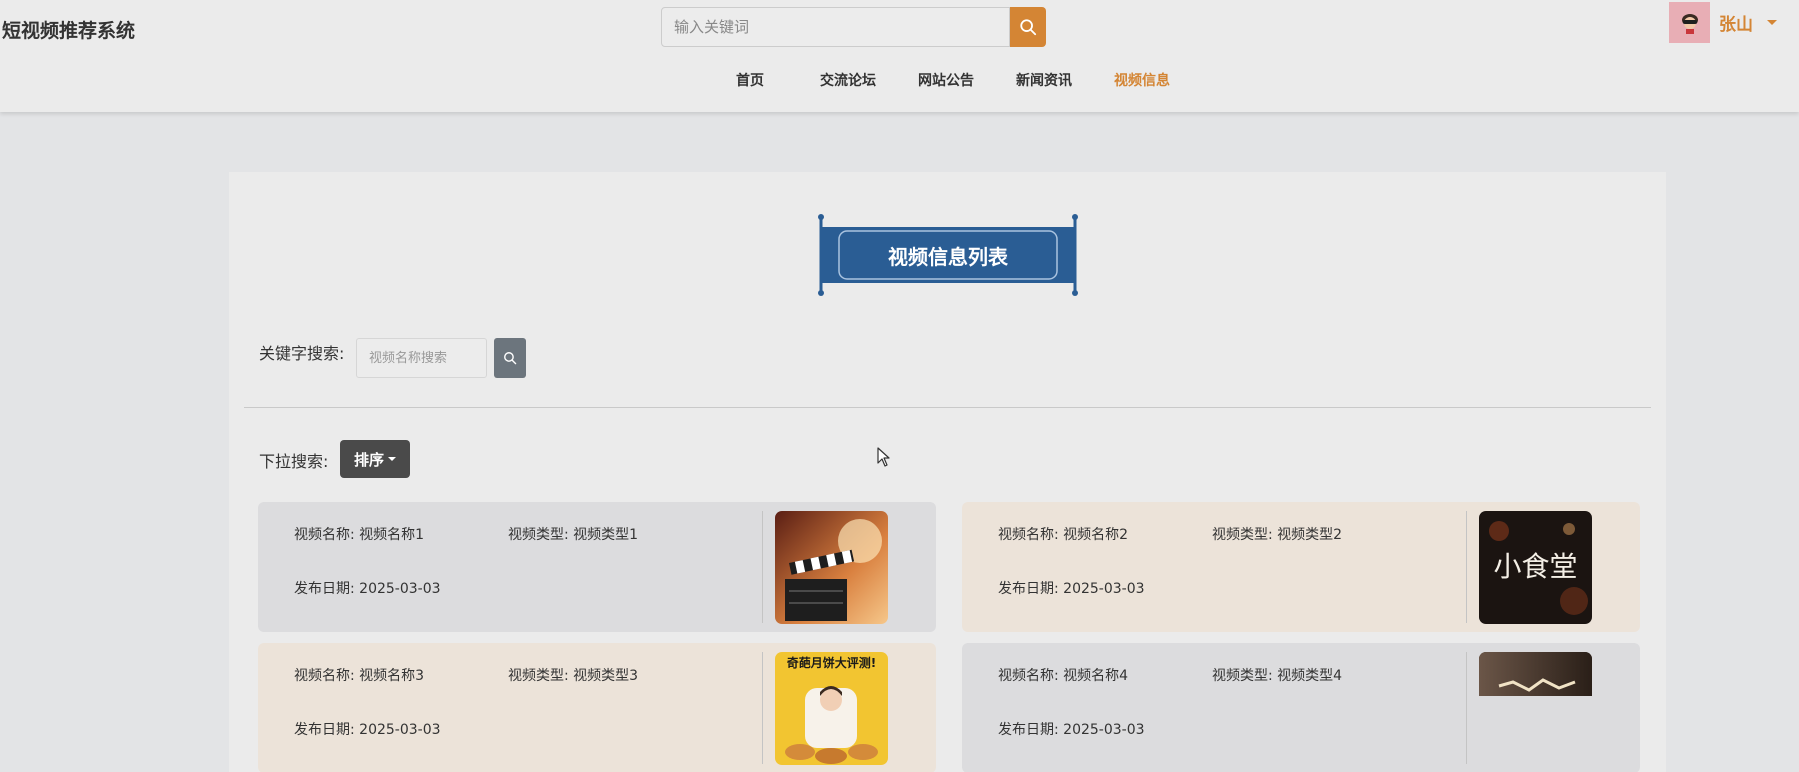 This screenshot has width=1799, height=772. I want to click on video-name-field: 视频名称: 视频名称2, so click(1063, 535).